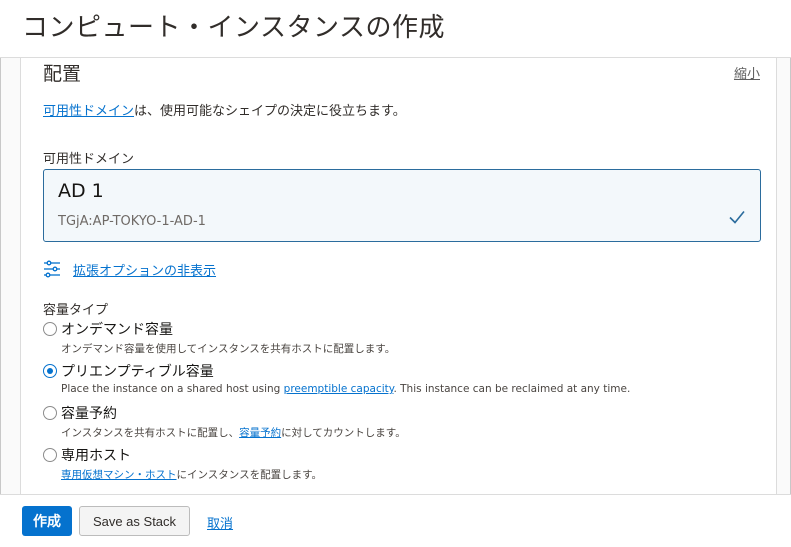 This screenshot has height=547, width=791. Describe the element at coordinates (137, 372) in the screenshot. I see `option-label: プリエンプティブル容量` at that location.